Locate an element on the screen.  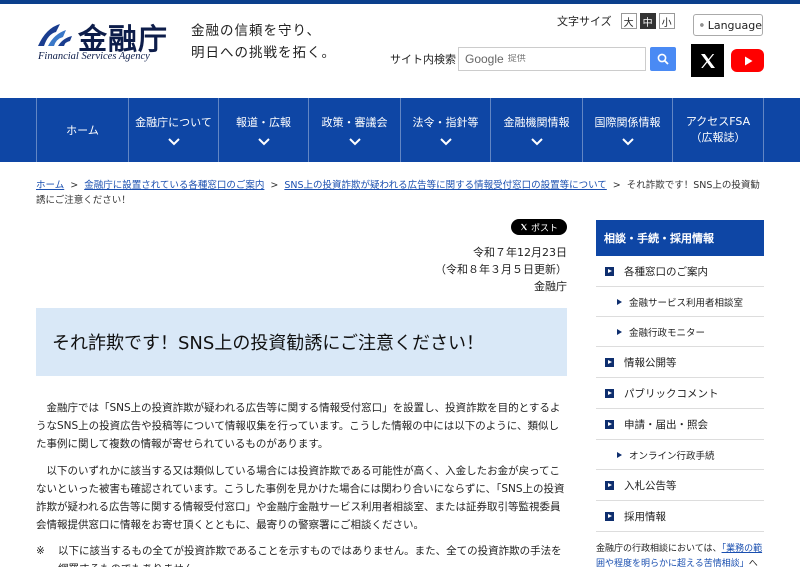
issuer: 金融庁 is located at coordinates (550, 286).